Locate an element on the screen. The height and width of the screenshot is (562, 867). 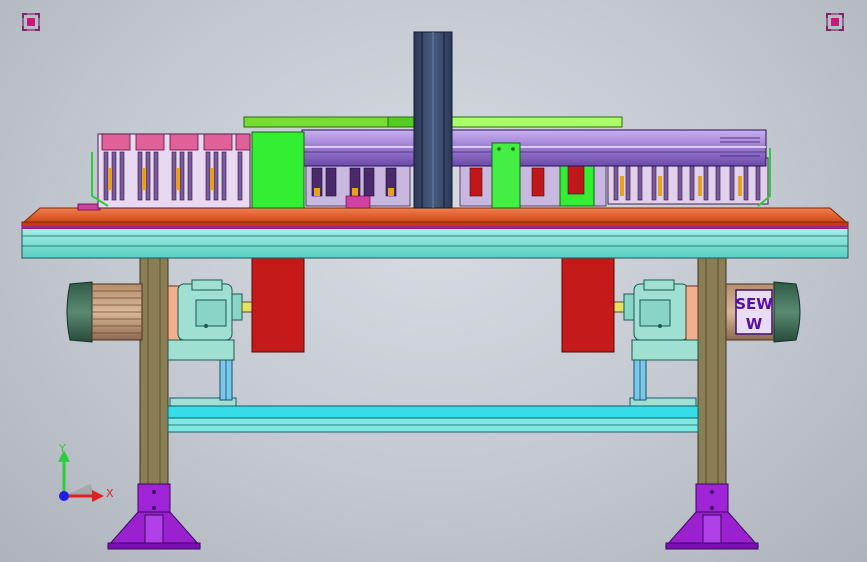
main-frame-beam is located at coordinates (435, 243).